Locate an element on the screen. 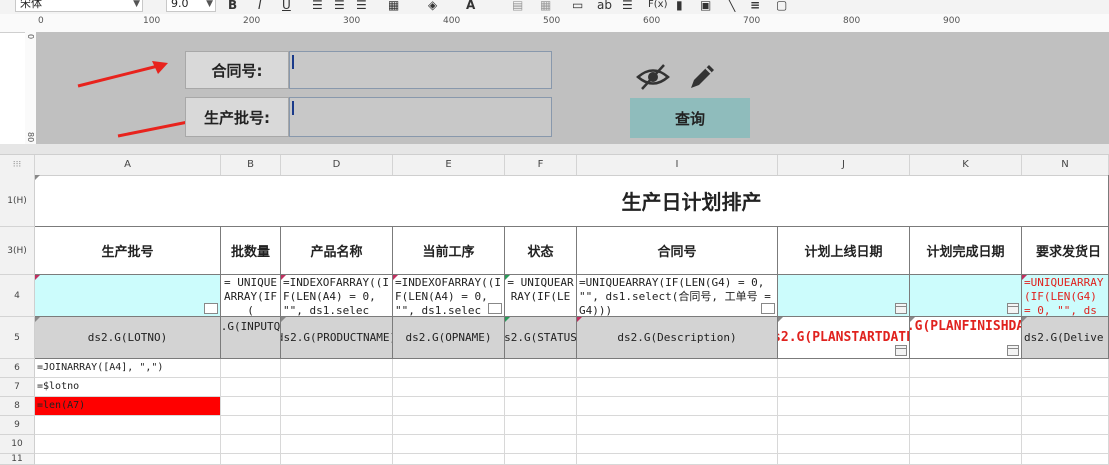  formula-button: F(x) is located at coordinates (657, 6).